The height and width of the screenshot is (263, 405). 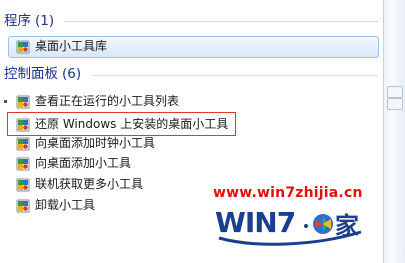 What do you see at coordinates (83, 163) in the screenshot?
I see `result-item-label: 向桌面添加小工具` at bounding box center [83, 163].